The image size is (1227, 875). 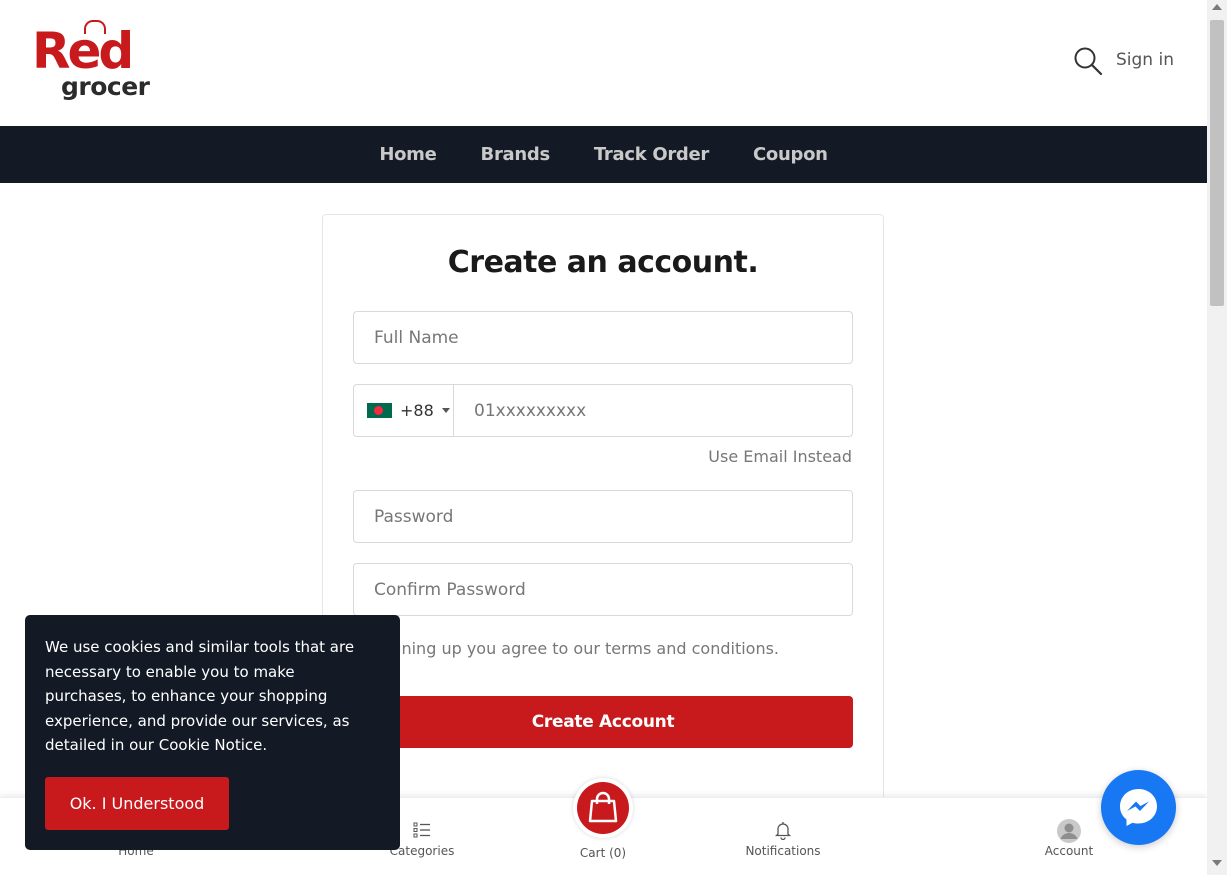 I want to click on nav-item-brands: Brands, so click(x=516, y=154).